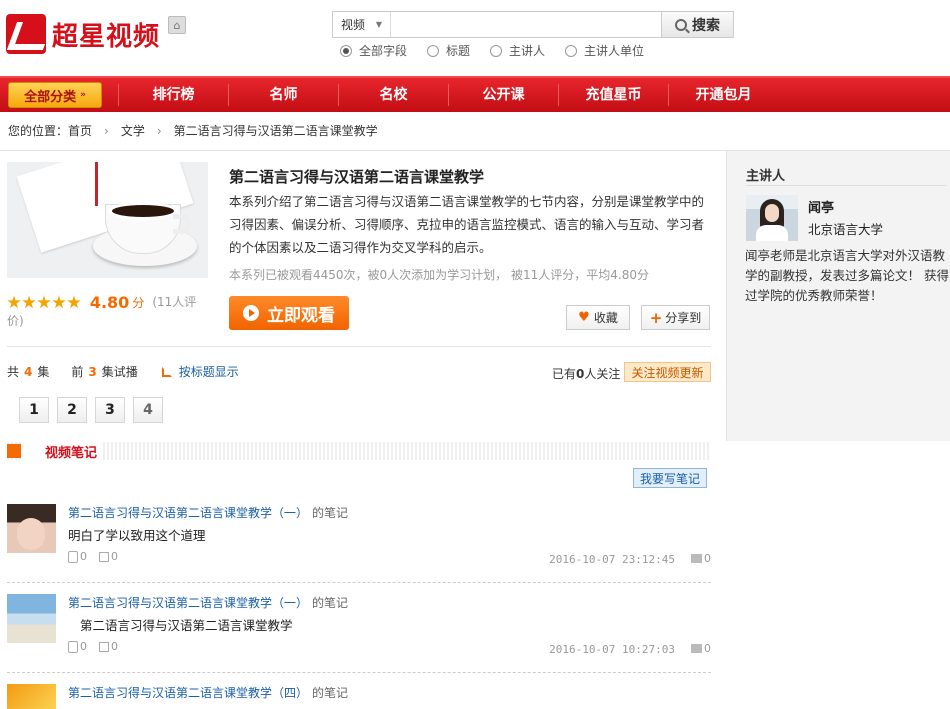 Image resolution: width=950 pixels, height=709 pixels. Describe the element at coordinates (723, 95) in the screenshot. I see `nav-item-monthly: 开通包月` at that location.